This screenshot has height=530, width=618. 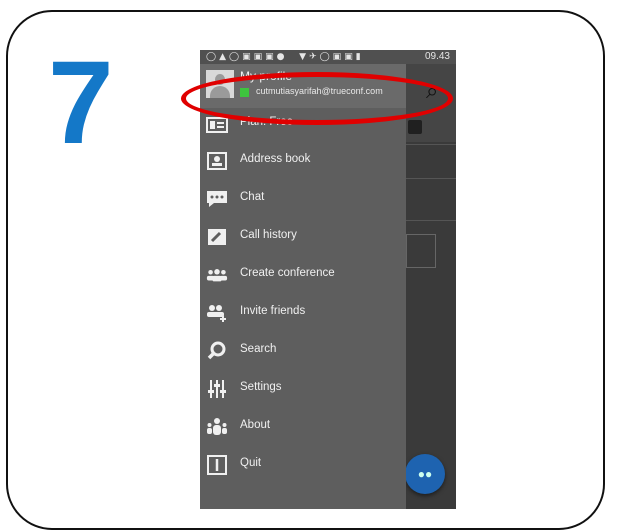 What do you see at coordinates (217, 313) in the screenshot?
I see `invite-friends-icon` at bounding box center [217, 313].